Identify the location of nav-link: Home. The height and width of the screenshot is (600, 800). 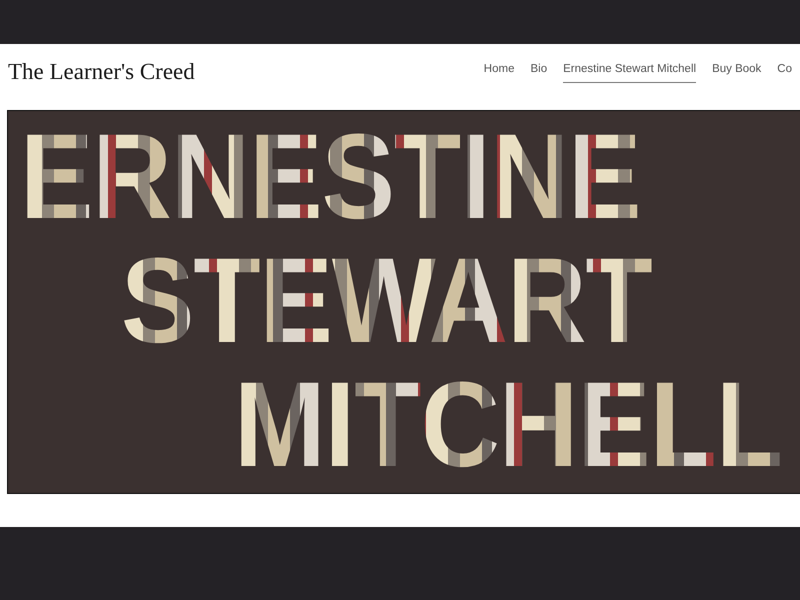
(499, 72).